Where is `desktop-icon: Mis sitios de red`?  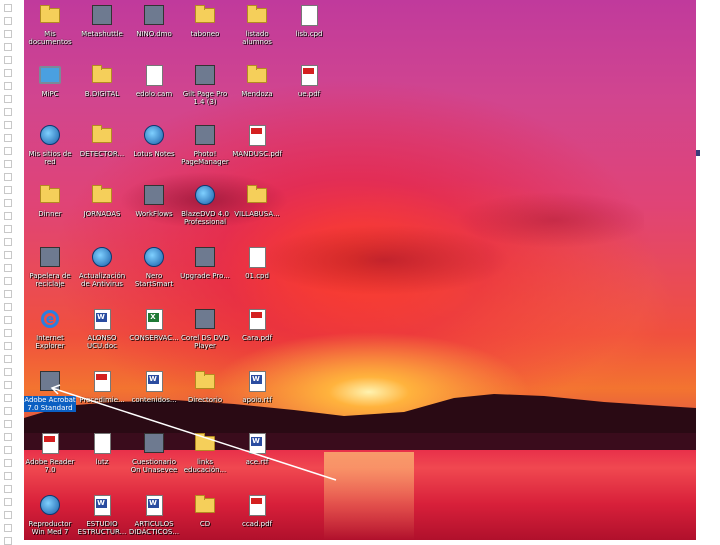 desktop-icon: Mis sitios de red is located at coordinates (50, 155).